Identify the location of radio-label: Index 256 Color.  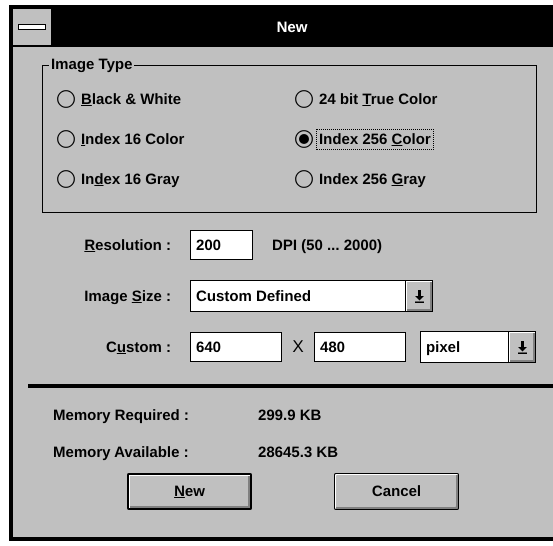
(375, 139).